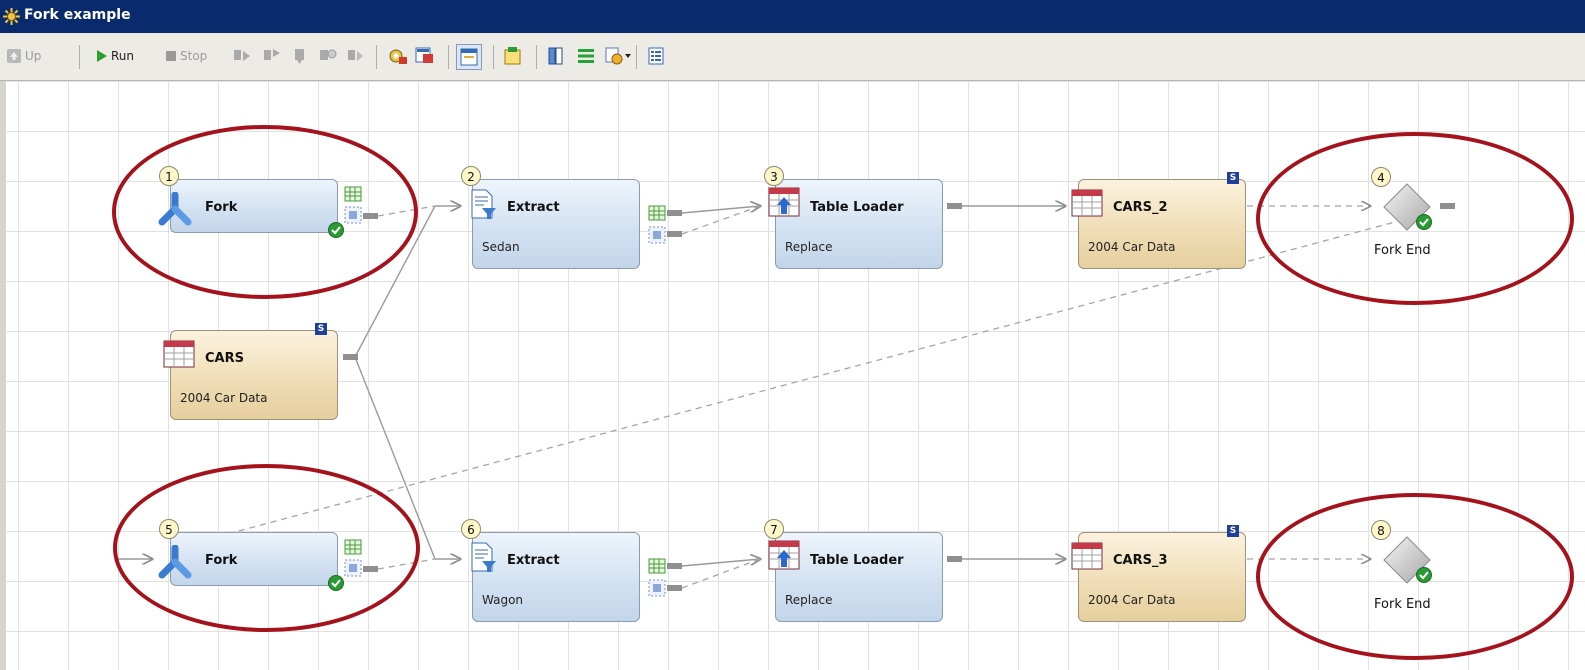 The height and width of the screenshot is (670, 1585). I want to click on extract-node-2: Extract Sedan, so click(555, 224).